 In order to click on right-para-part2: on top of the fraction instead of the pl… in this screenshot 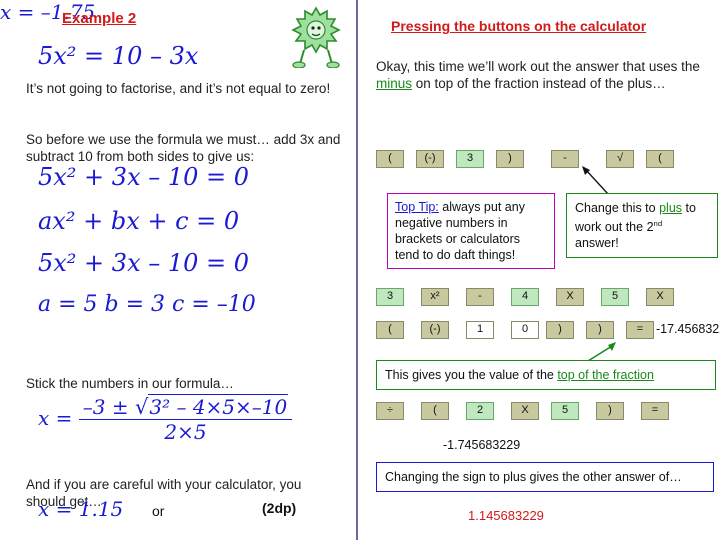, I will do `click(539, 83)`.